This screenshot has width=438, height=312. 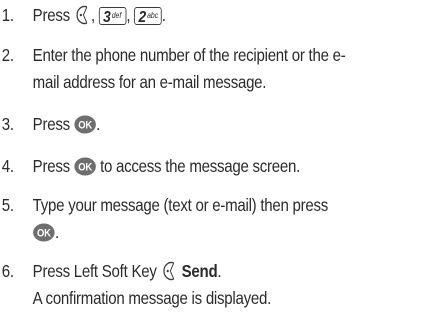 I want to click on step-text: Press Left Soft Key, so click(x=94, y=271).